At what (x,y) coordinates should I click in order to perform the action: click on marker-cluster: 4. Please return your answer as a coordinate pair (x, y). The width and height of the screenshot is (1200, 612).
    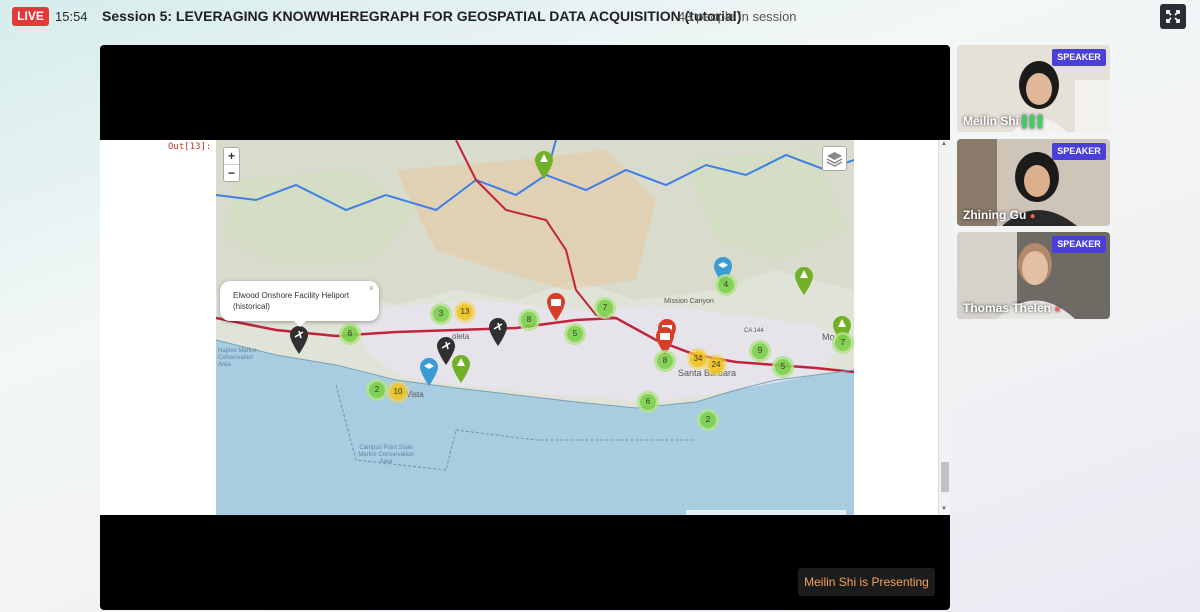
    Looking at the image, I should click on (726, 285).